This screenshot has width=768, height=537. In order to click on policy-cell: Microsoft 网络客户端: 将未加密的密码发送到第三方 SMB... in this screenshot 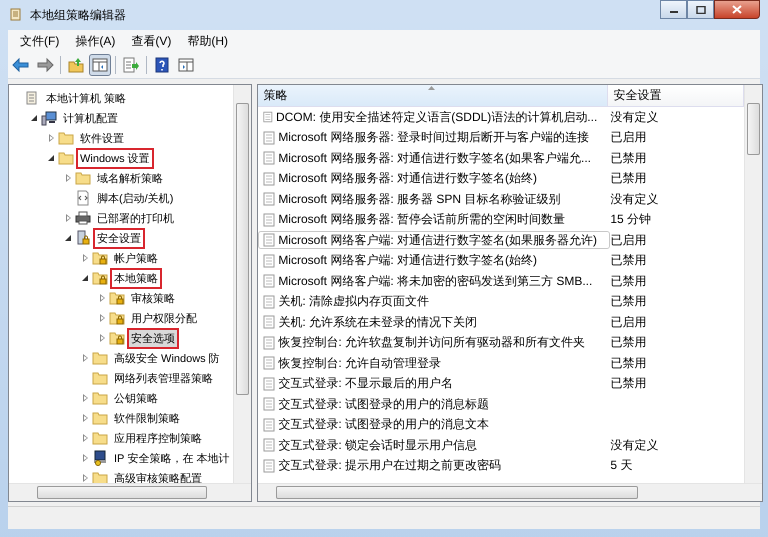, I will do `click(428, 281)`.